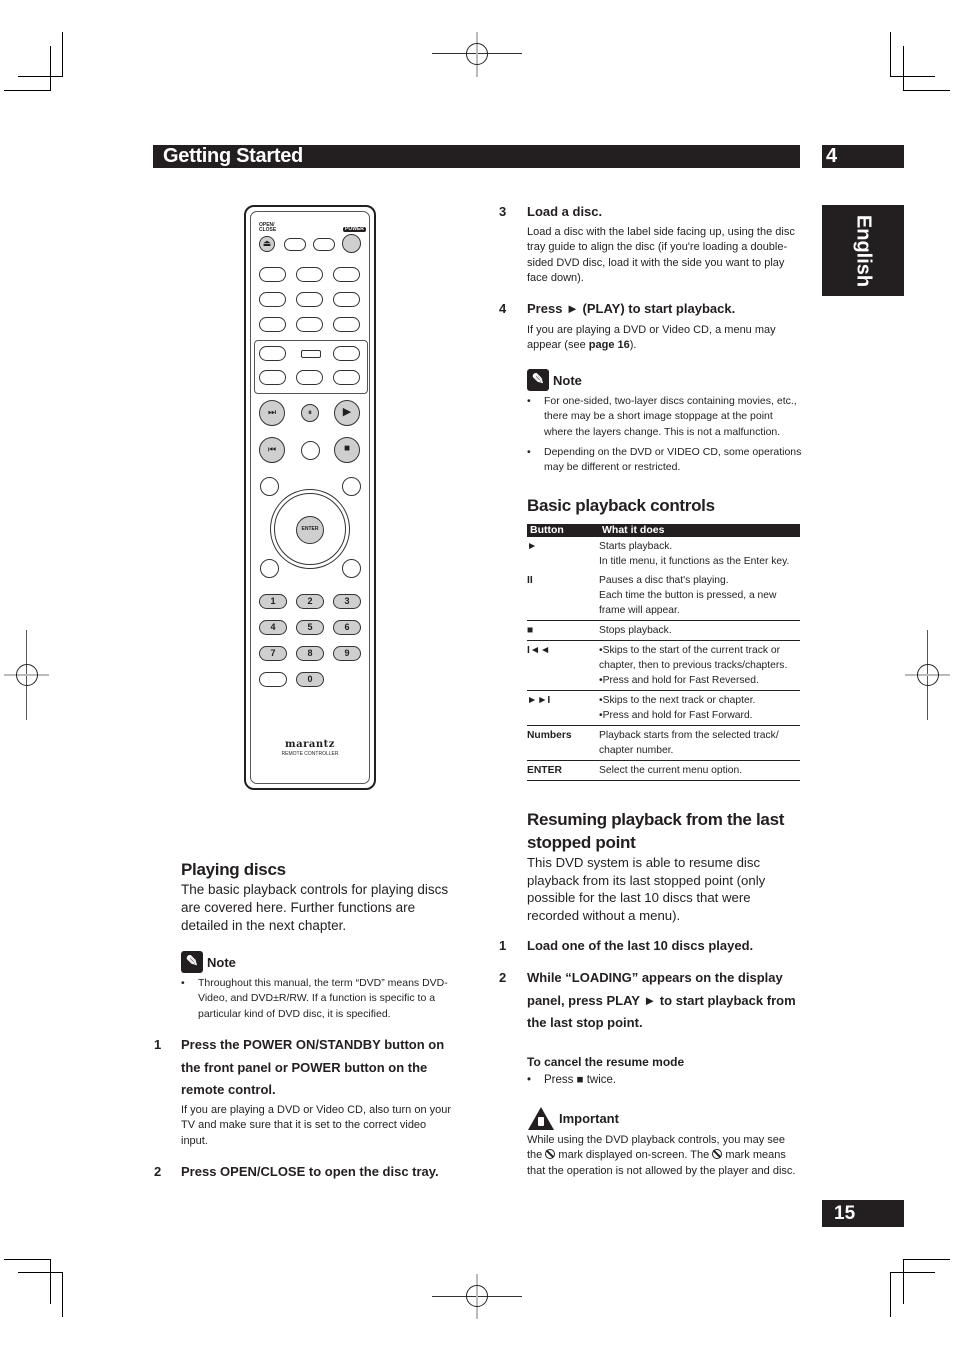  What do you see at coordinates (664, 580) in the screenshot?
I see `description-line: Pauses a disc that's playing.` at bounding box center [664, 580].